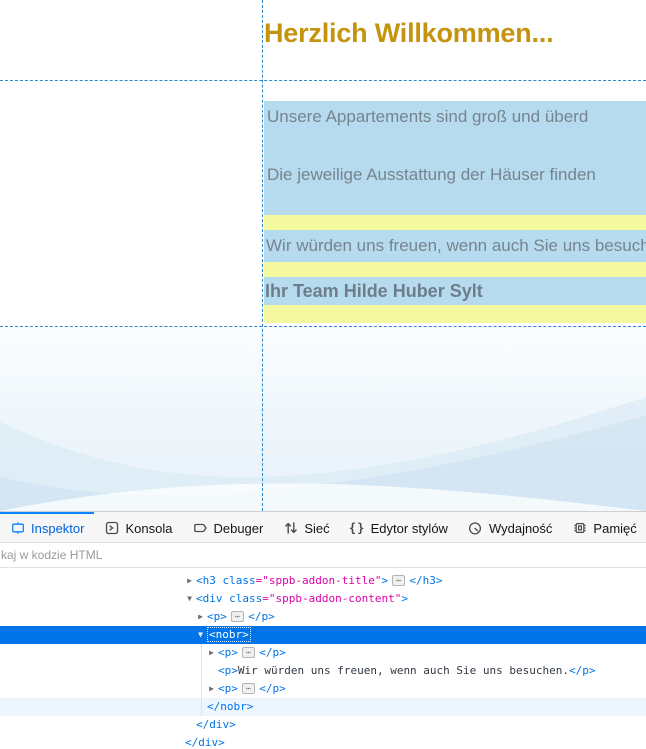 This screenshot has width=646, height=749. Describe the element at coordinates (199, 528) in the screenshot. I see `debugger-icon` at that location.